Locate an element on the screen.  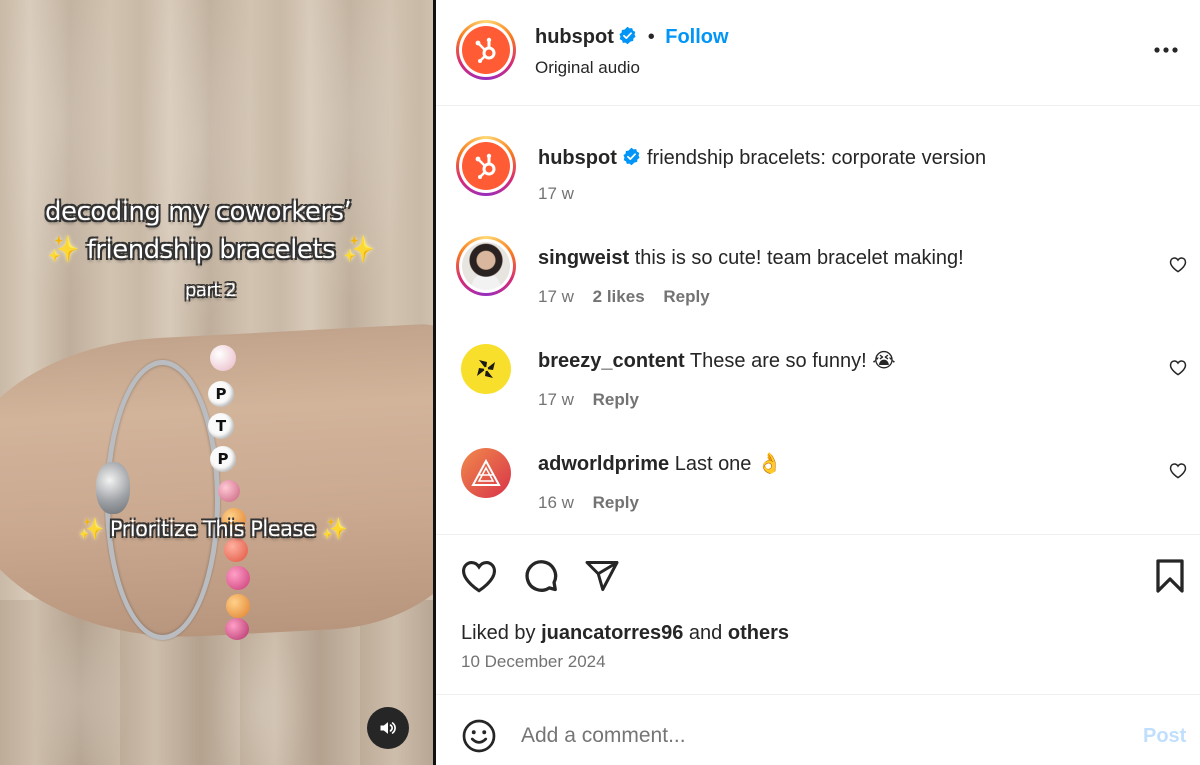
caption-avatar is located at coordinates (486, 166).